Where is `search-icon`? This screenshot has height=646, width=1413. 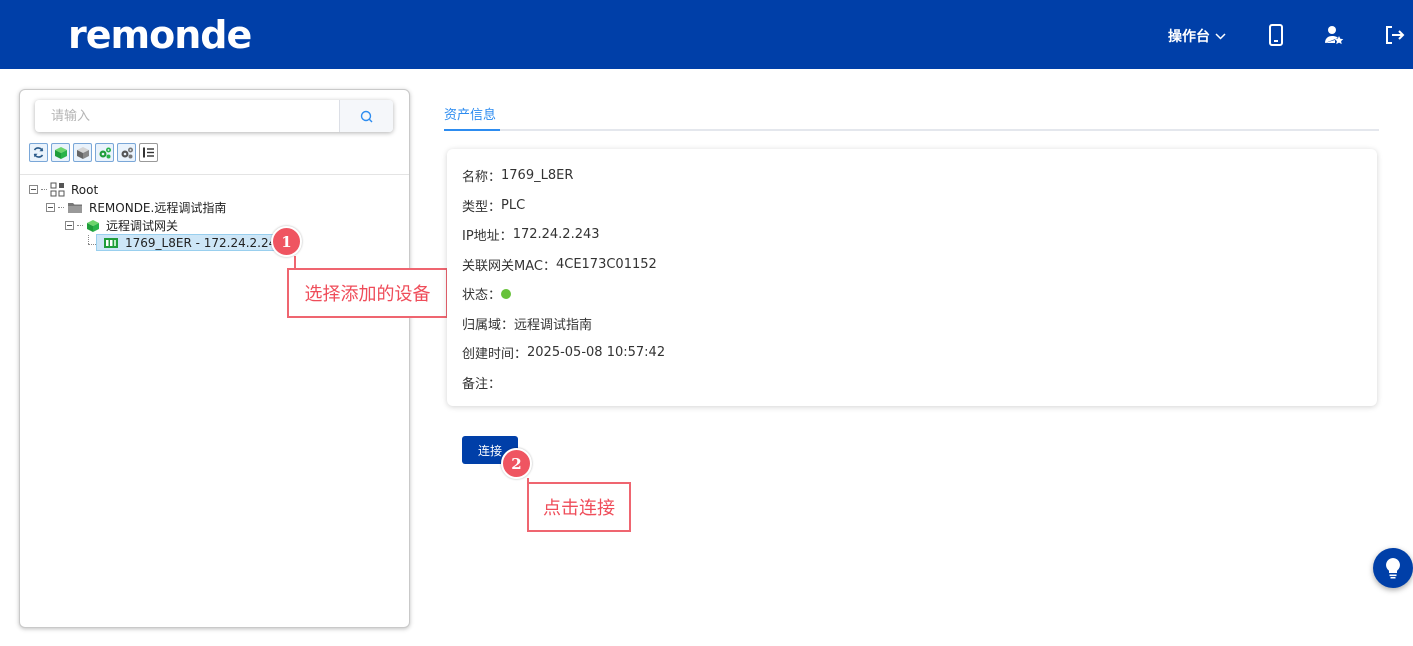 search-icon is located at coordinates (366, 116).